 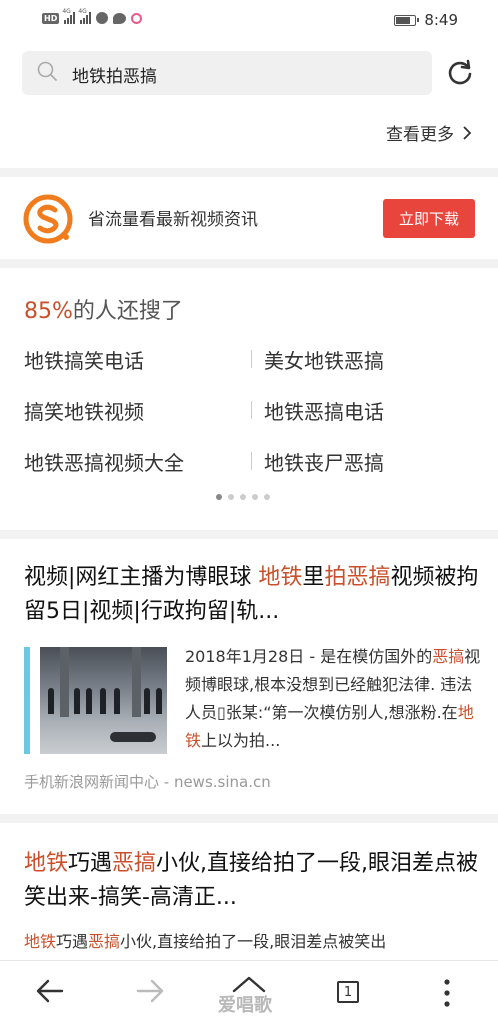 What do you see at coordinates (147, 782) in the screenshot?
I see `result-source: 手机新浪网新闻中心 - news.sina.cn` at bounding box center [147, 782].